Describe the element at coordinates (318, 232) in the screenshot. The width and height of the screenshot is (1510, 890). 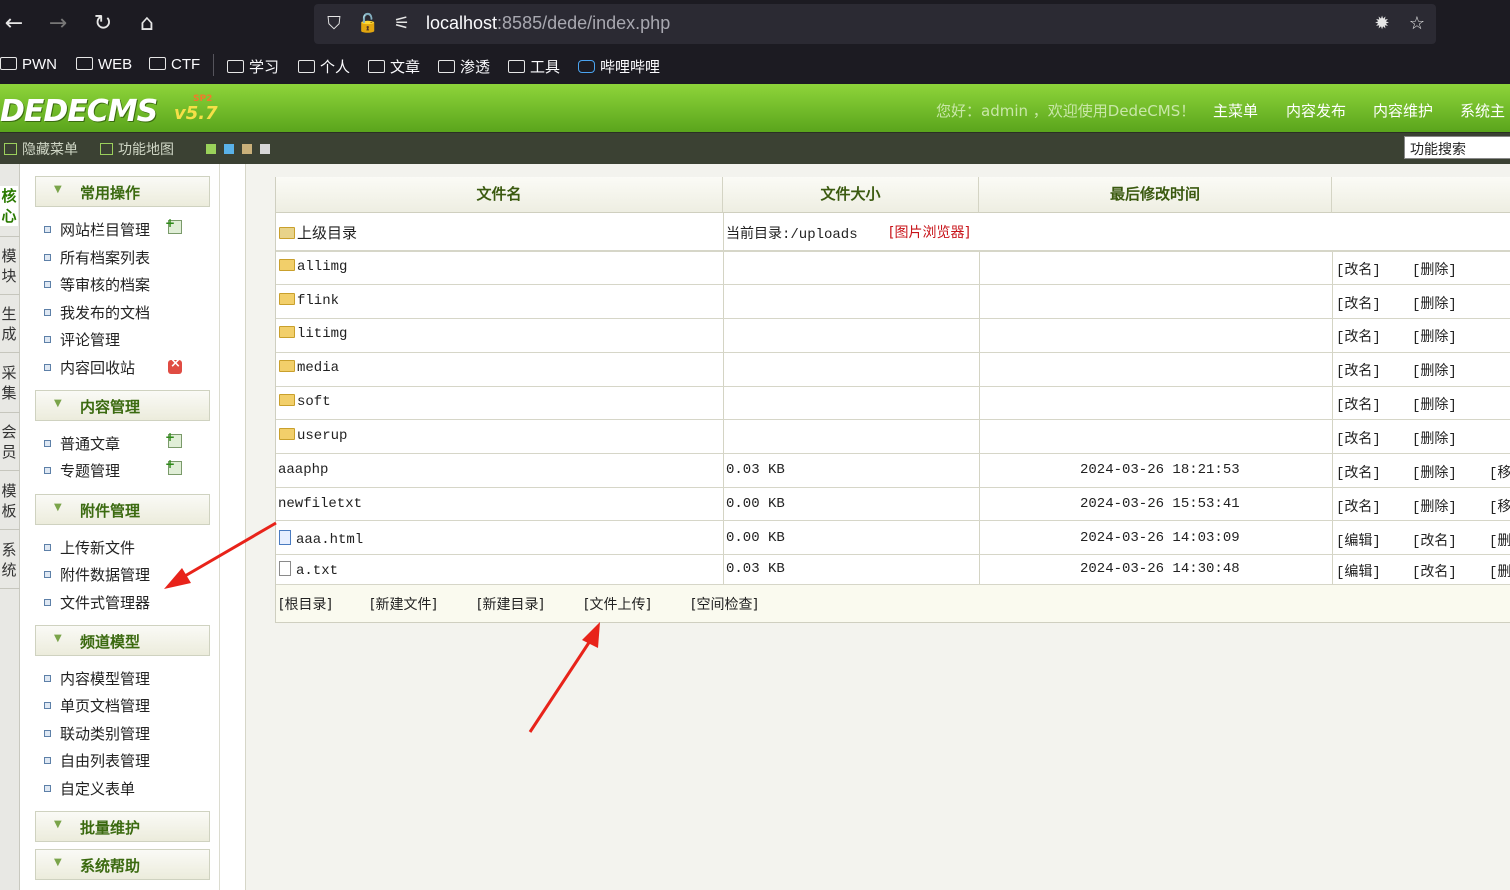
I see `parent-dir-link: 上级目录` at that location.